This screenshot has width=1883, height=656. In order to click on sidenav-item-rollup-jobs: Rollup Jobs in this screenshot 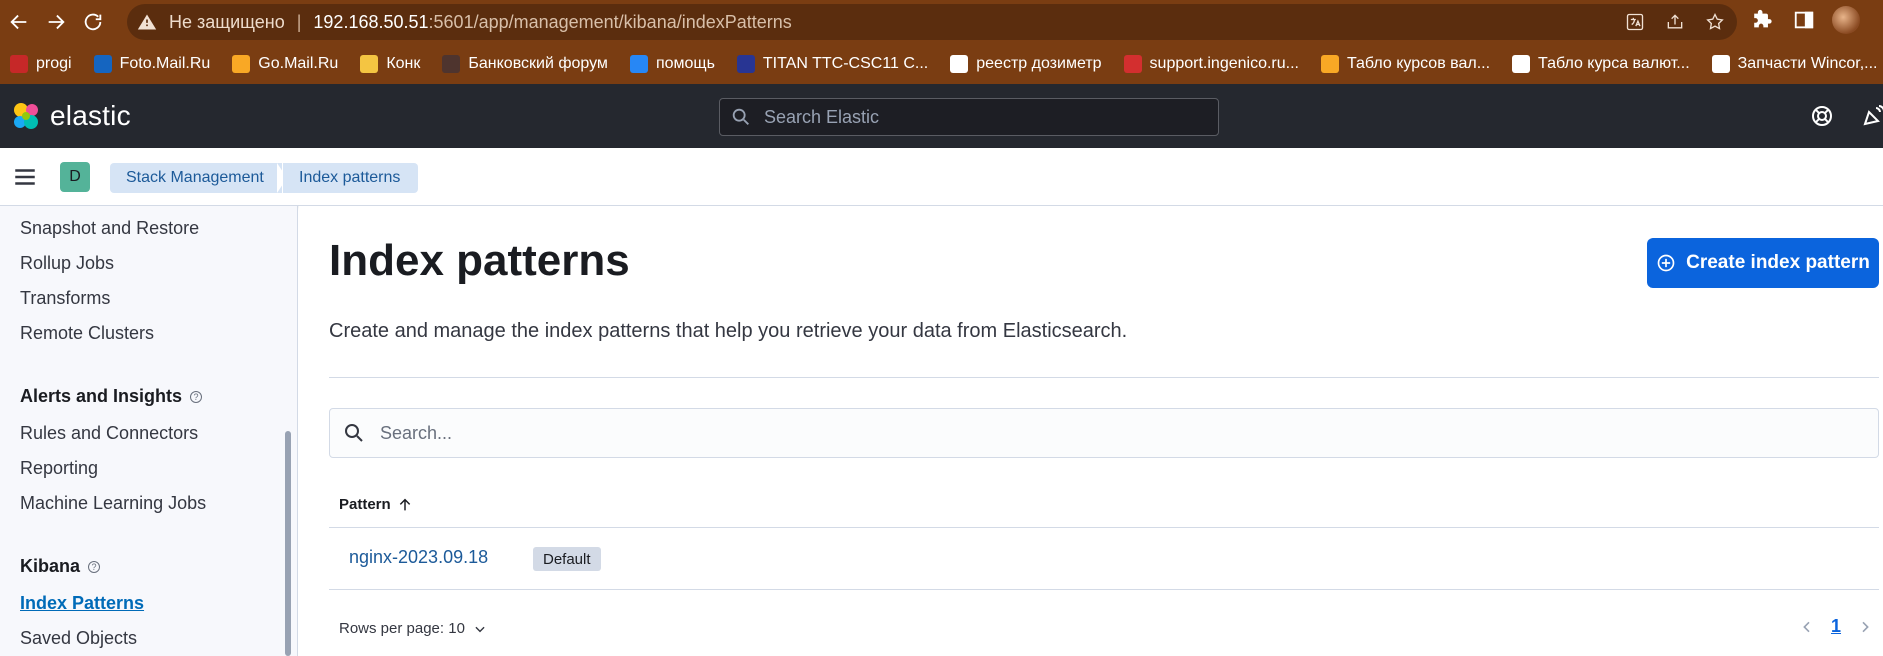, I will do `click(67, 263)`.